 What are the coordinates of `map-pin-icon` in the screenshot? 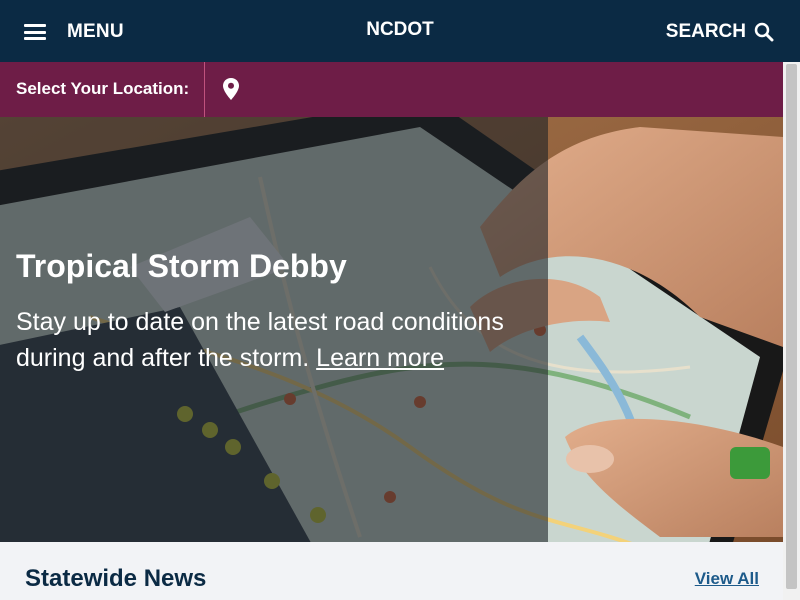 It's located at (231, 91).